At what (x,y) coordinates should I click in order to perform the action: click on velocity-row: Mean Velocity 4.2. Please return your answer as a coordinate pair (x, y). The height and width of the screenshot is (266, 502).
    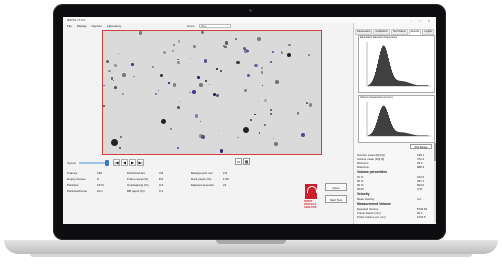
    Looking at the image, I should click on (389, 199).